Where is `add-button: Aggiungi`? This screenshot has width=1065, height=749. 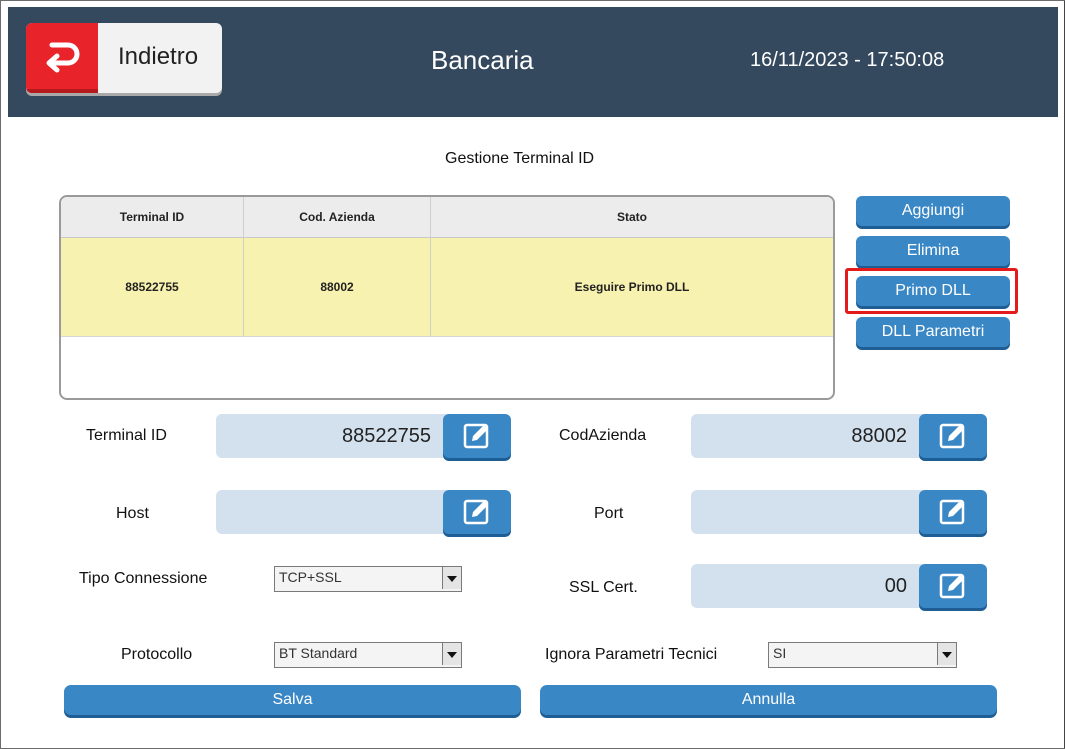
add-button: Aggiungi is located at coordinates (933, 211).